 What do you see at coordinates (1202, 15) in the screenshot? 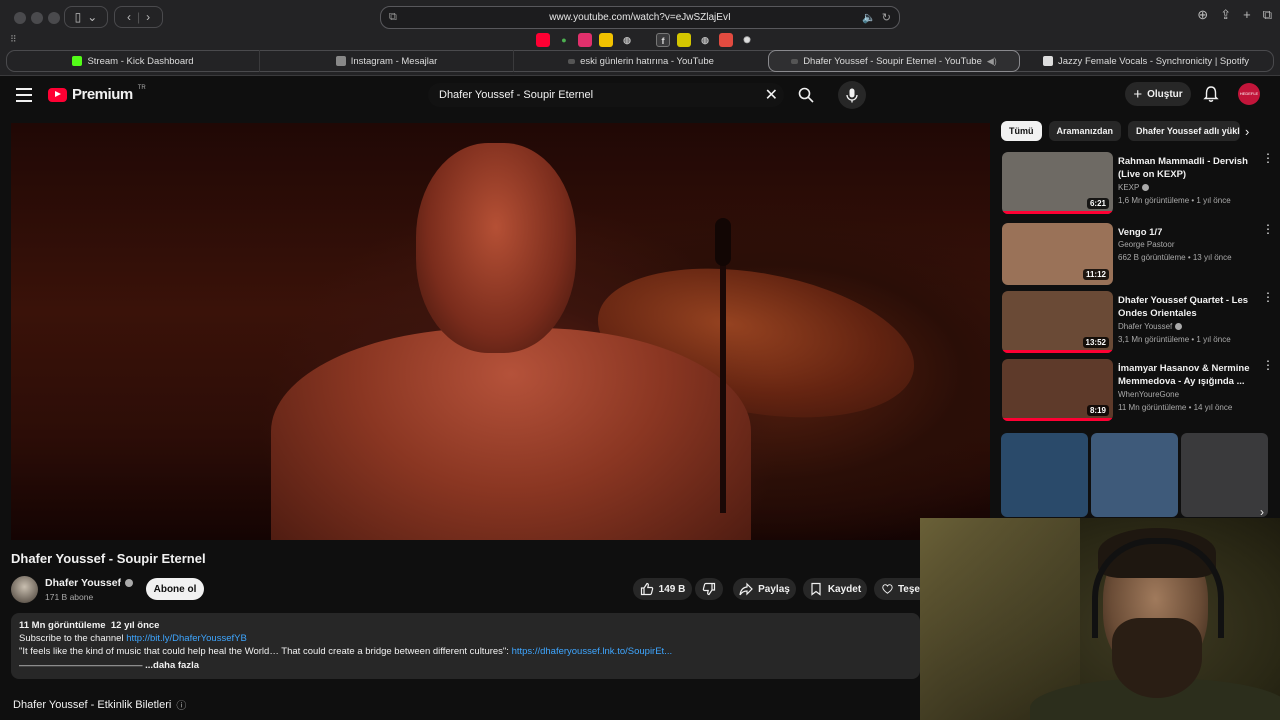
I see `download-icon: ⊕` at bounding box center [1202, 15].